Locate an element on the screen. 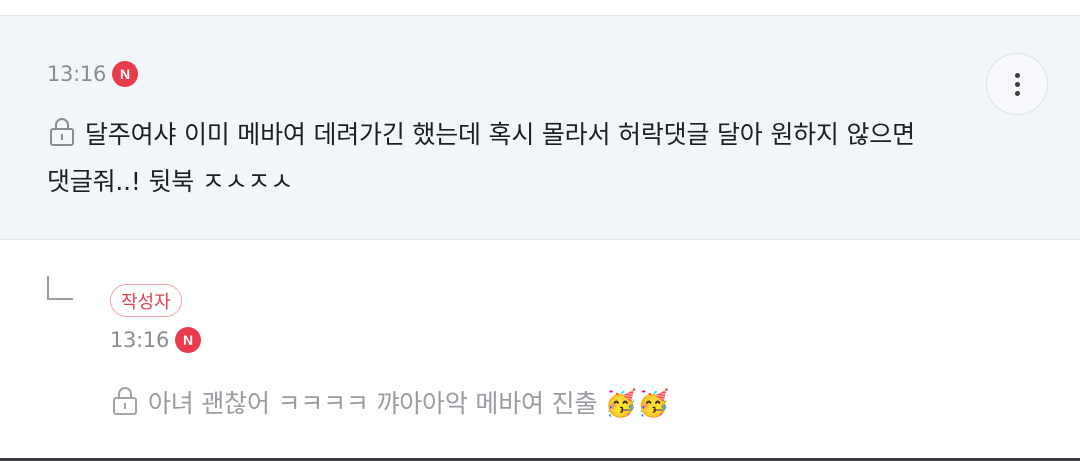  comment-time: 13:16 is located at coordinates (77, 74).